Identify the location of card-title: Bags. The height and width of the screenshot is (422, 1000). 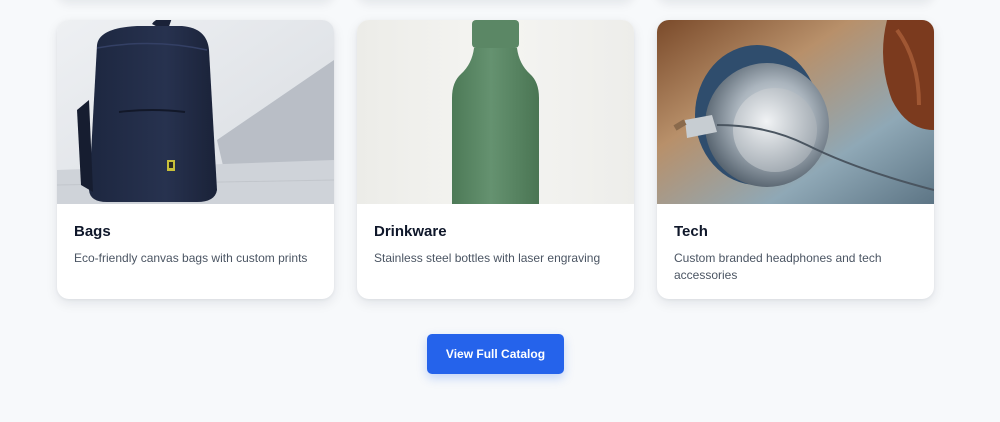
(92, 231).